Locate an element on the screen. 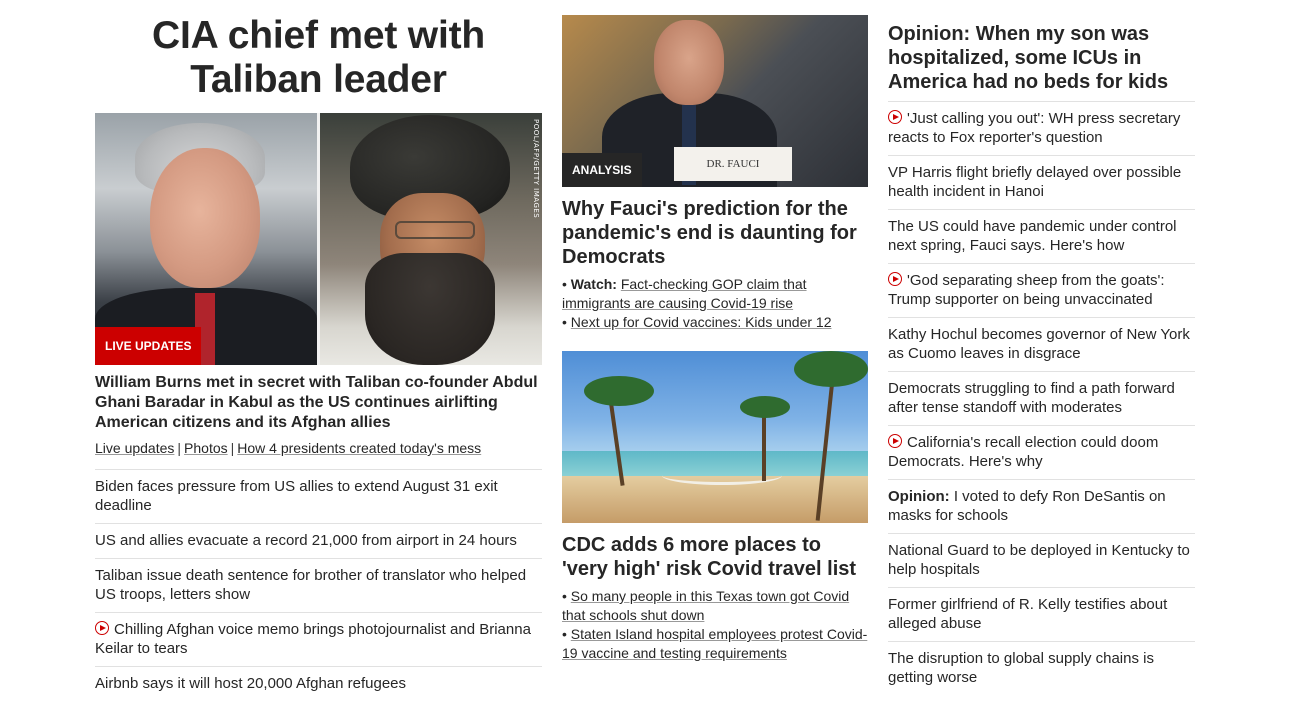  live-updates-link: Live updates is located at coordinates (134, 448).